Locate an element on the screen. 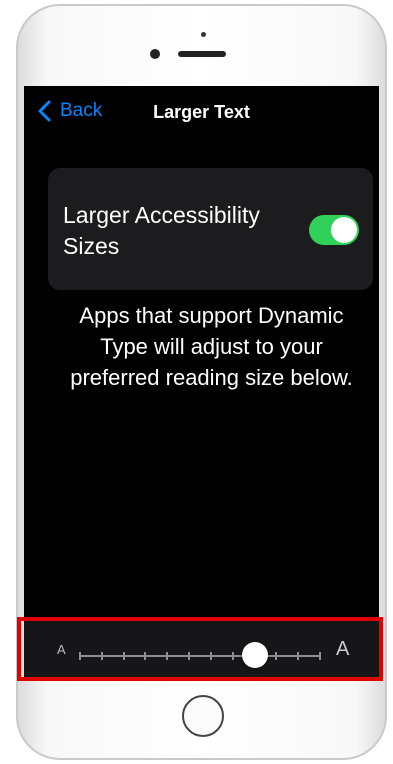 The width and height of the screenshot is (393, 764). accessibility-sizes-toggle is located at coordinates (334, 230).